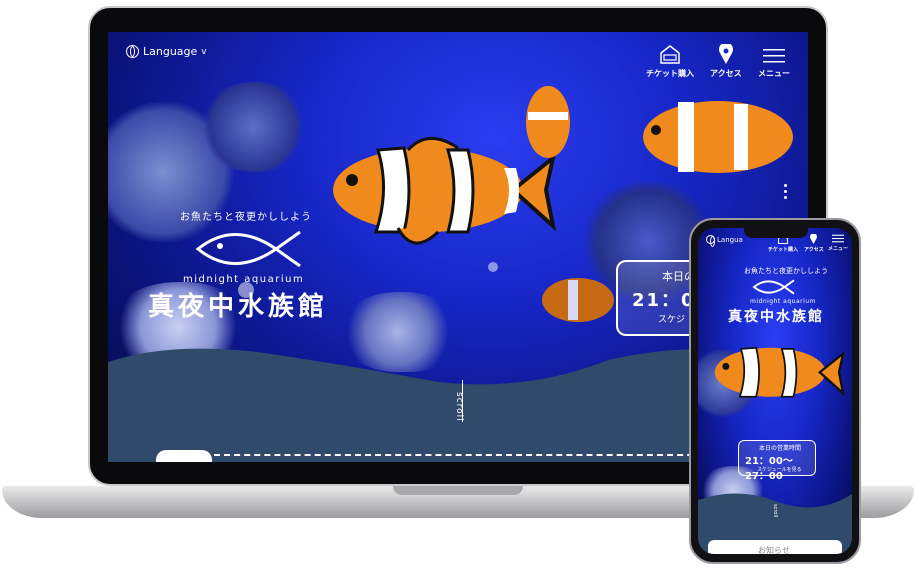 Image resolution: width=914 pixels, height=571 pixels. Describe the element at coordinates (730, 239) in the screenshot. I see `mobile-language-label: Langua` at that location.